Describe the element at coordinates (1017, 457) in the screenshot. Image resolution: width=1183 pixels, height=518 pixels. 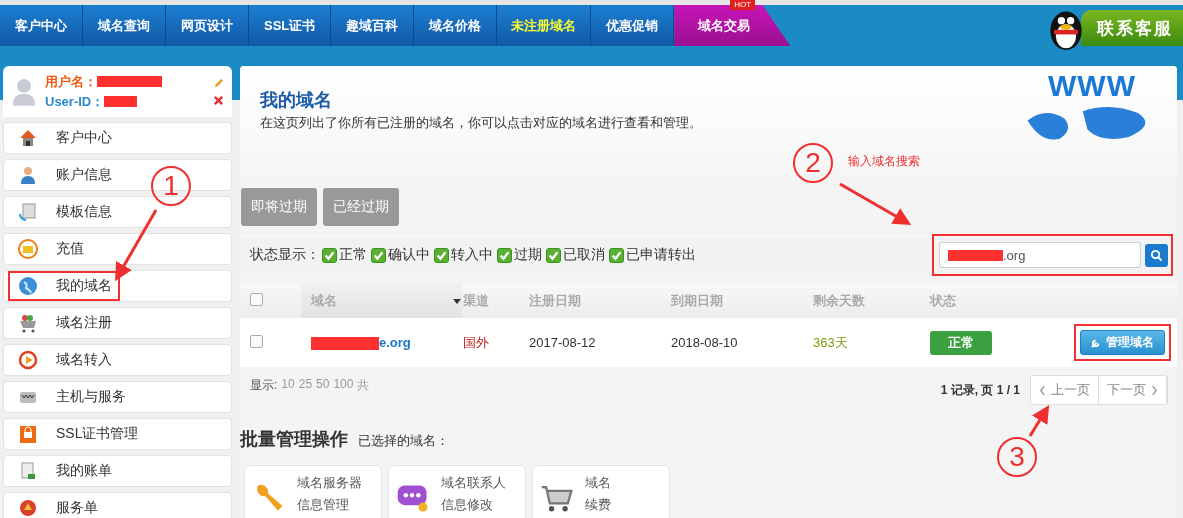
I see `step-number: 3` at that location.